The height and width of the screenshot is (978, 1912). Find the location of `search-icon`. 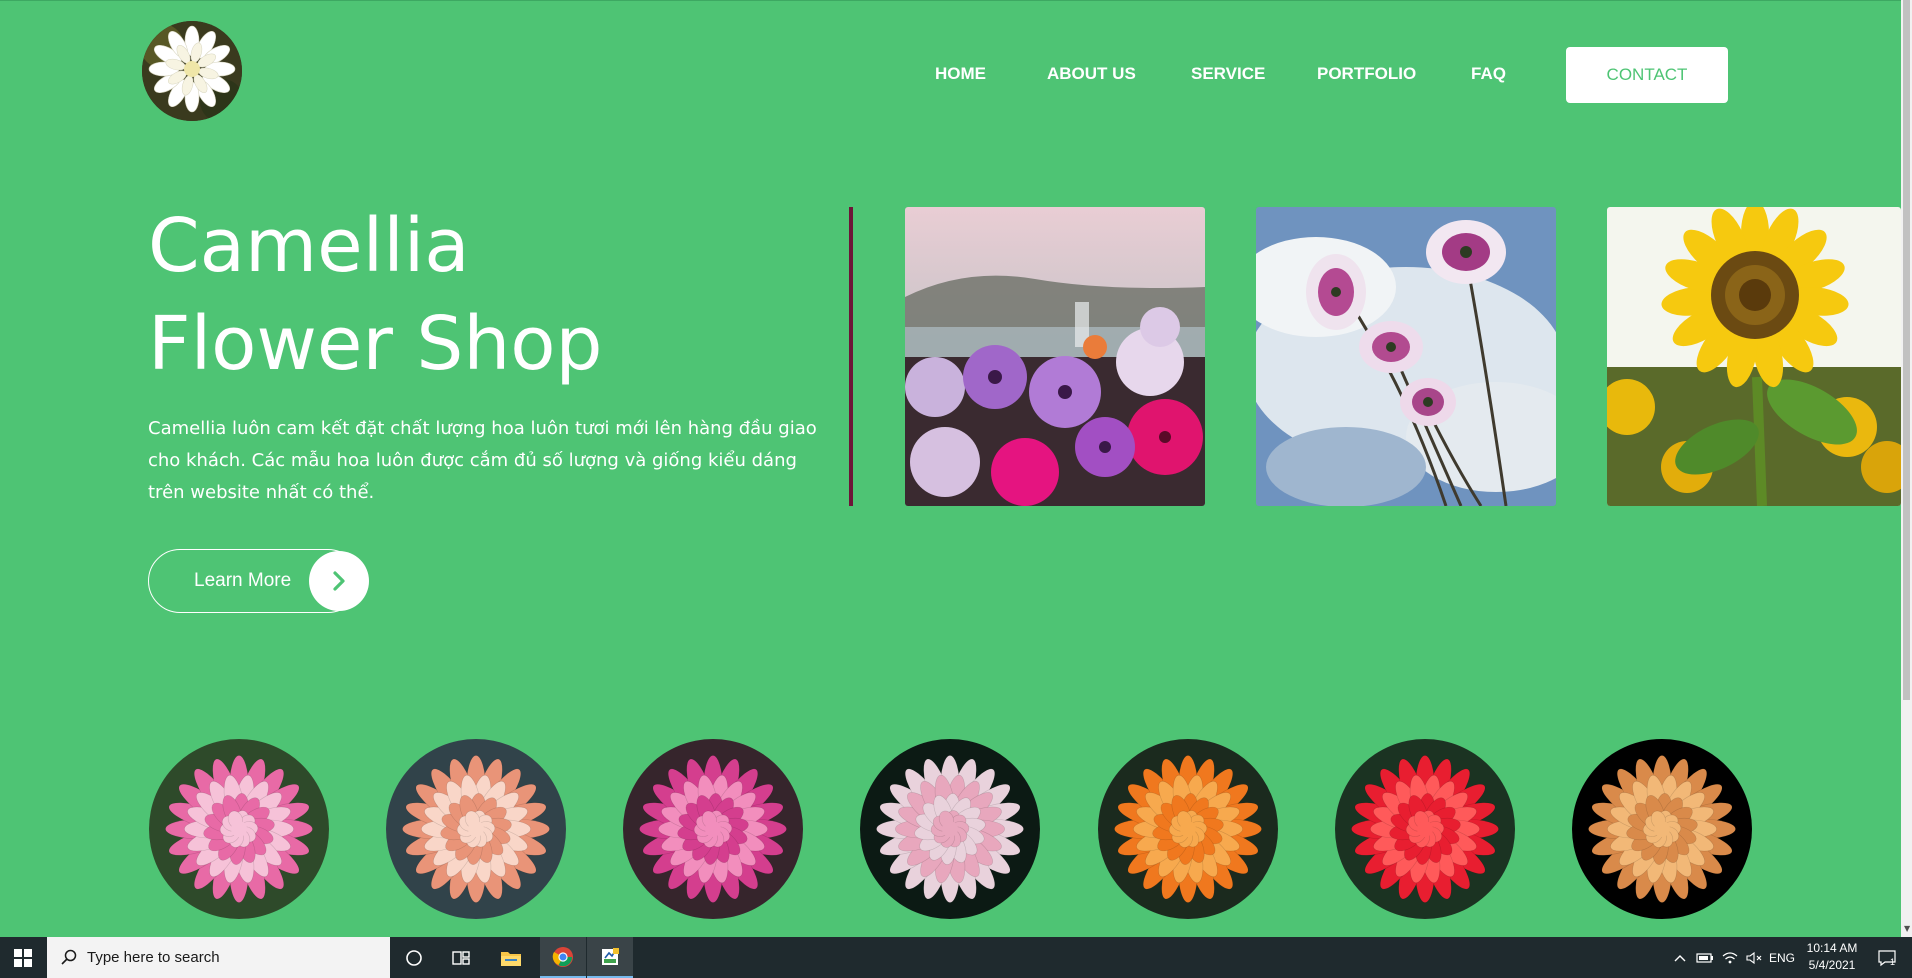

search-icon is located at coordinates (69, 957).